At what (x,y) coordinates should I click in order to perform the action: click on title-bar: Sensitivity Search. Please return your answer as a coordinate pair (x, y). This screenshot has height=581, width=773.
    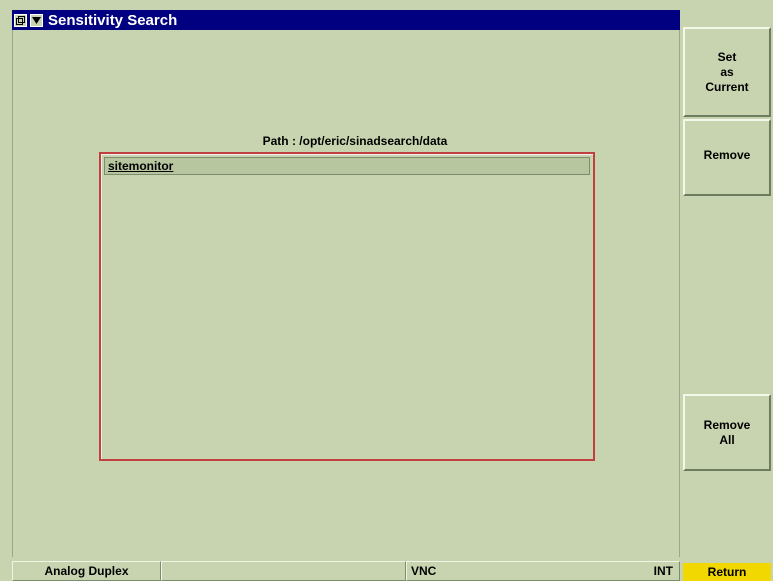
    Looking at the image, I should click on (346, 20).